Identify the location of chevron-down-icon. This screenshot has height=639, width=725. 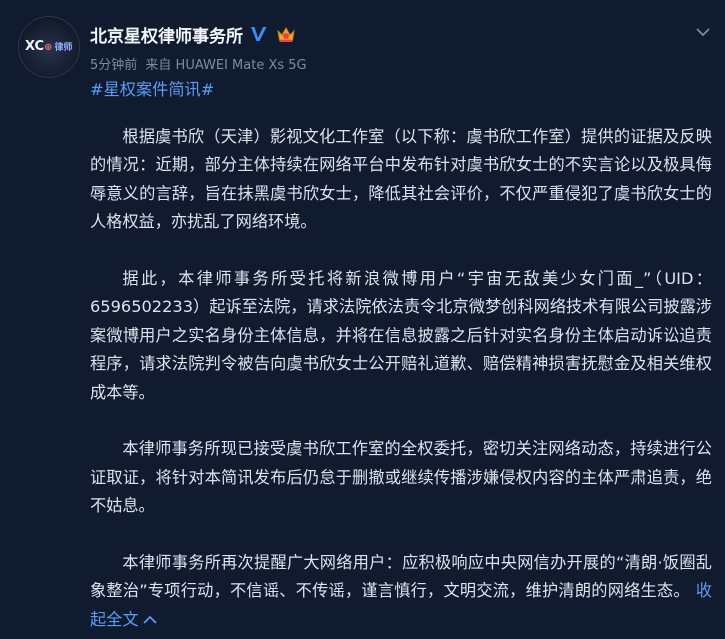
(703, 32).